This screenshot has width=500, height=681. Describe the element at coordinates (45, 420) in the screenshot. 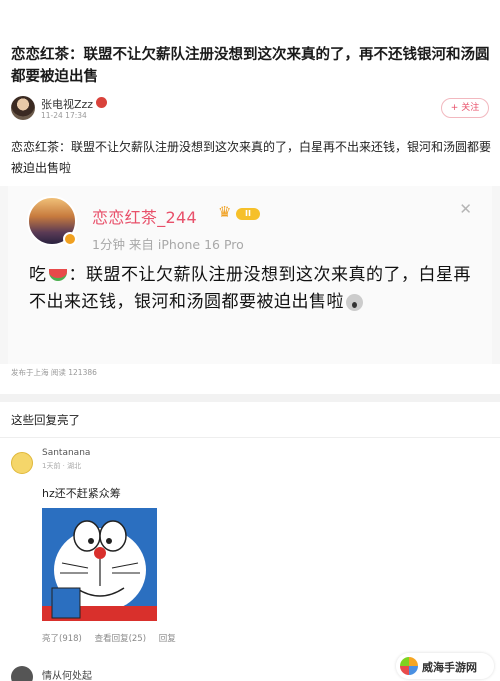

I see `comments-section-title: 这些回复亮了` at that location.